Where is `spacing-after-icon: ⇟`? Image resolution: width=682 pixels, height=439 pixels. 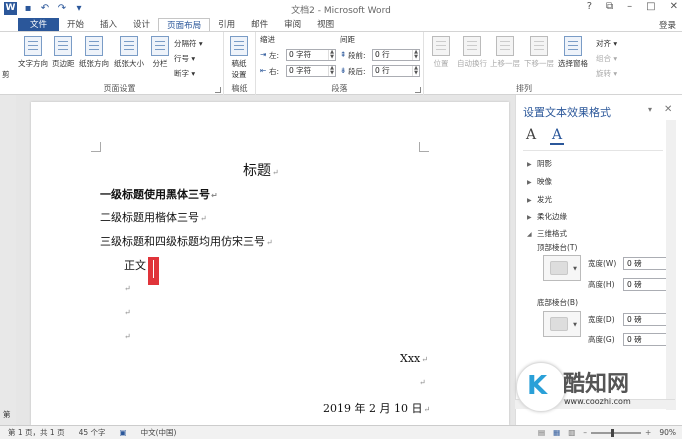 spacing-after-icon: ⇟ is located at coordinates (343, 70).